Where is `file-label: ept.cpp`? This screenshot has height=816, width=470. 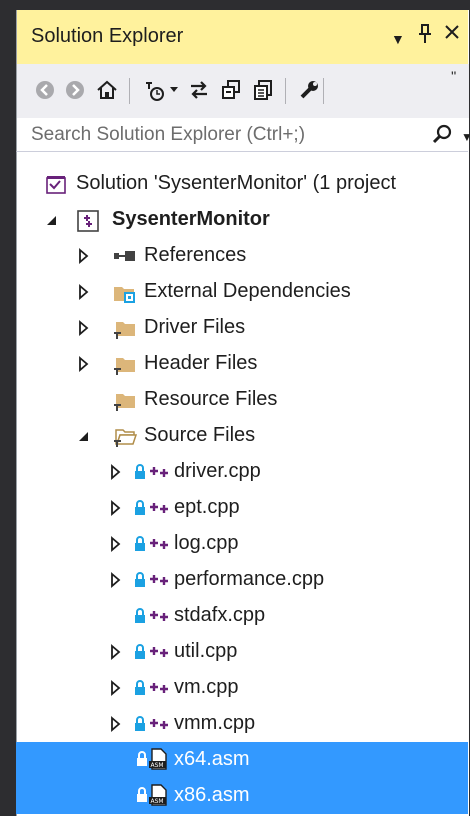
file-label: ept.cpp is located at coordinates (207, 507).